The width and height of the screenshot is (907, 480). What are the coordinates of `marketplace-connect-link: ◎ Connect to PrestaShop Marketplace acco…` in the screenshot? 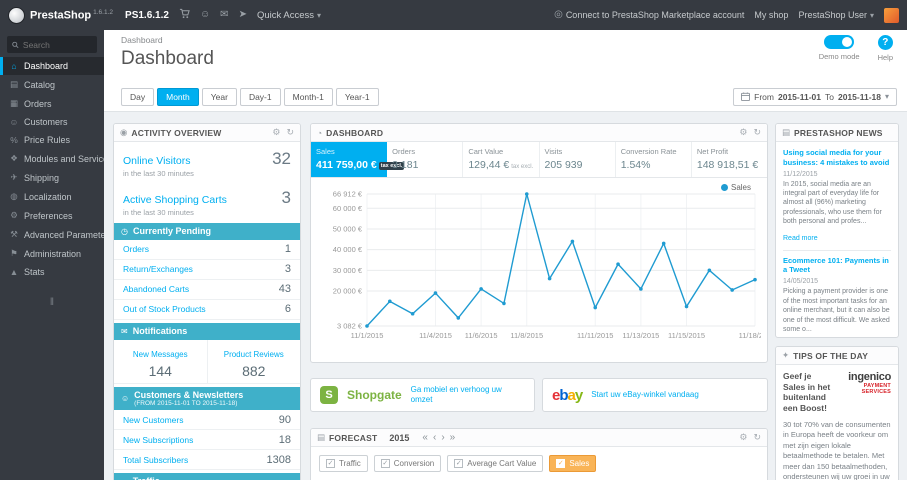 It's located at (649, 15).